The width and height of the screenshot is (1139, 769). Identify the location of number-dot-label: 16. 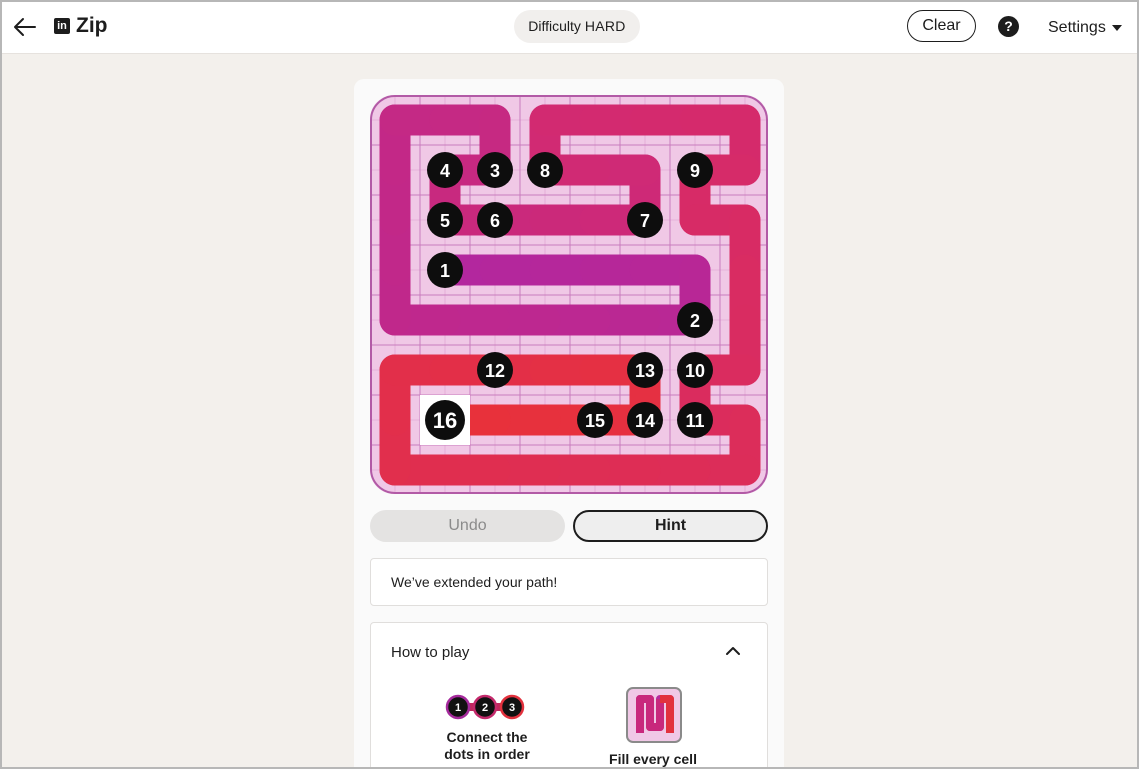
(445, 420).